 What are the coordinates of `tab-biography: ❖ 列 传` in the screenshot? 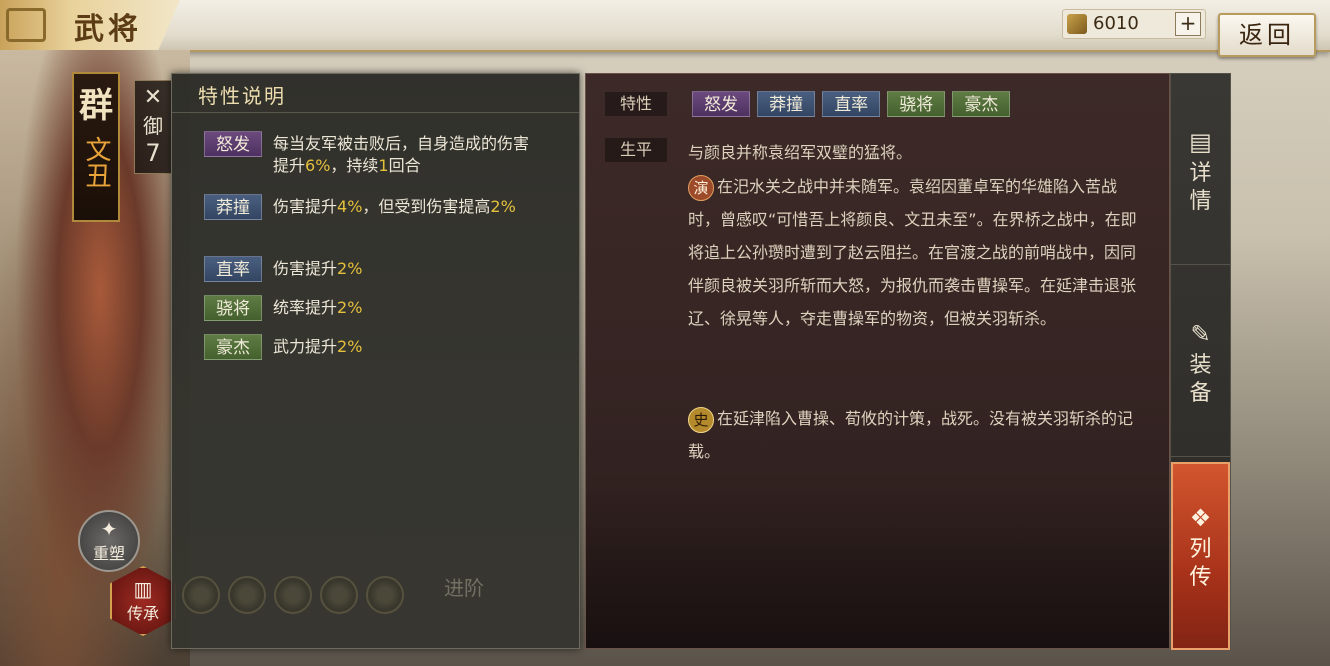 It's located at (1200, 556).